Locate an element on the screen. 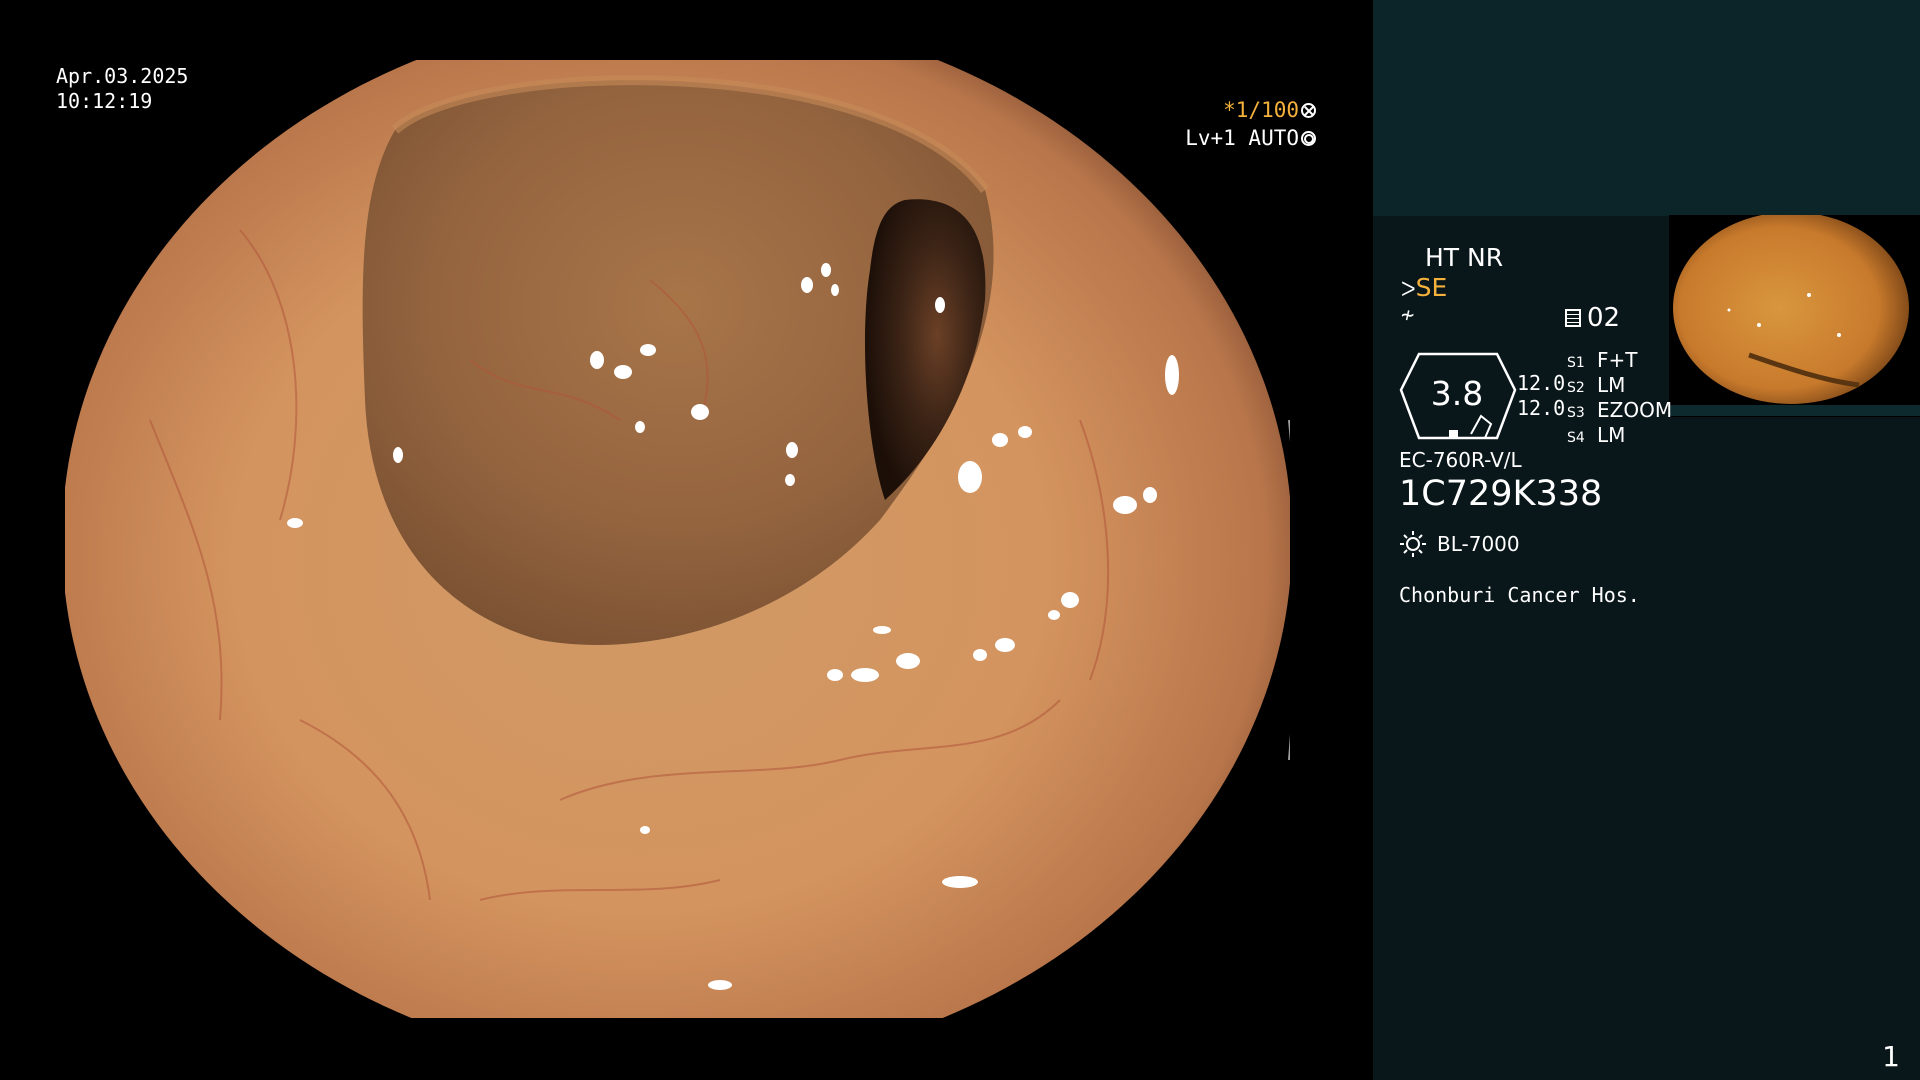 This screenshot has width=1920, height=1080. switch-row-1: S1 F+T is located at coordinates (1602, 360).